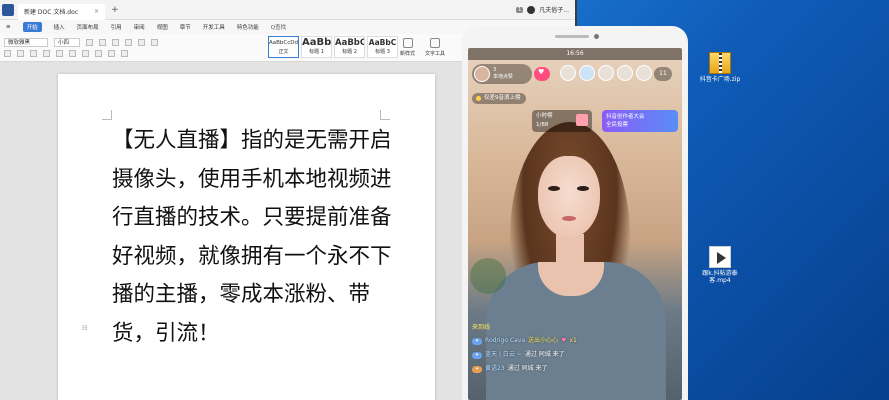 The width and height of the screenshot is (889, 400). What do you see at coordinates (32, 27) in the screenshot?
I see `menu-home: 开始` at bounding box center [32, 27].